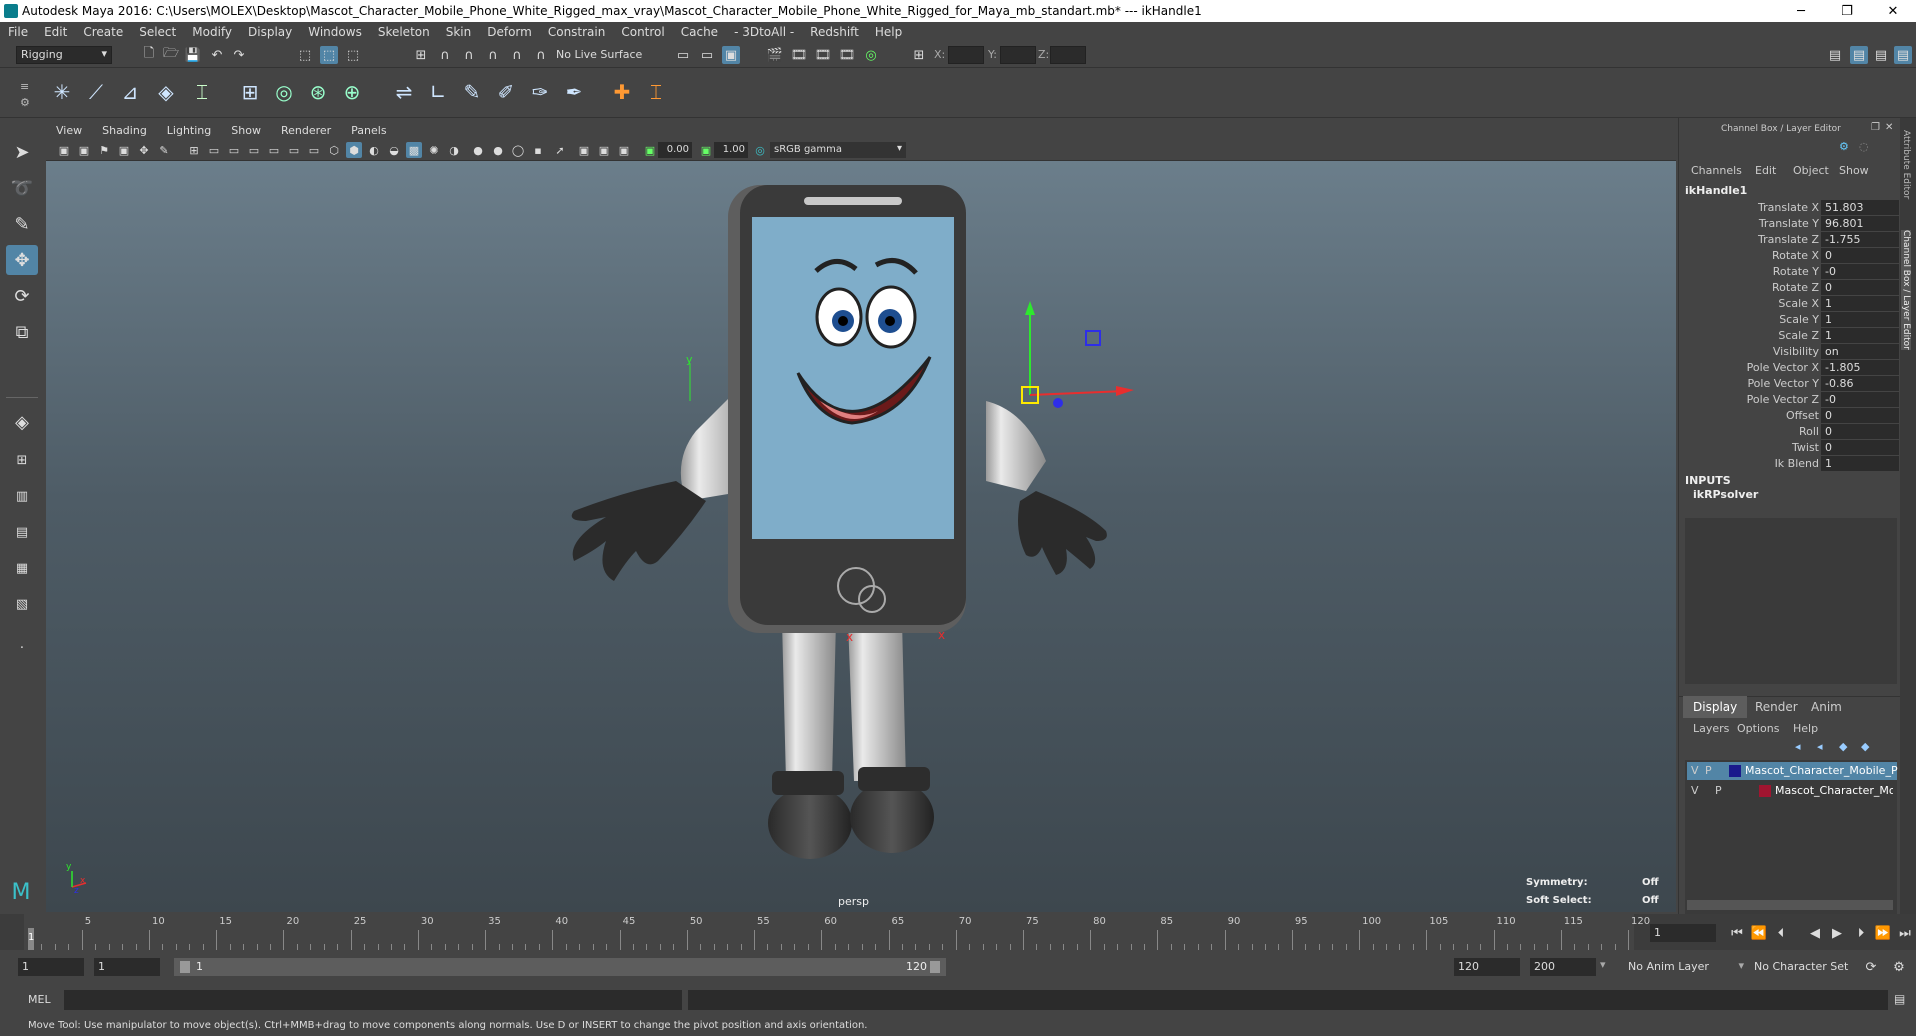 Image resolution: width=1916 pixels, height=1036 pixels. What do you see at coordinates (599, 54) in the screenshot?
I see `live-surface-label: No Live Surface` at bounding box center [599, 54].